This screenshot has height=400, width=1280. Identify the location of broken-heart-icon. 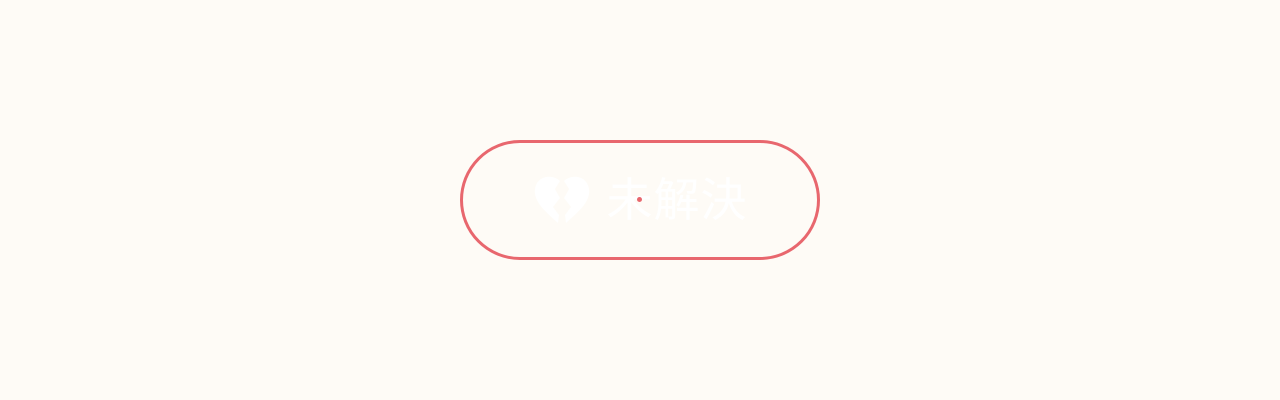
(562, 200).